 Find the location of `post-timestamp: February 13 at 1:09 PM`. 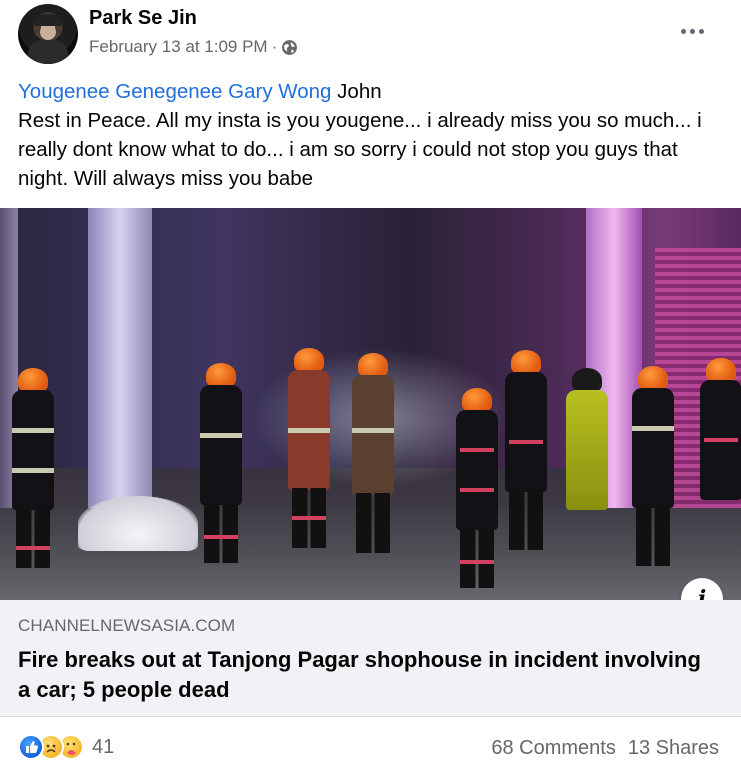

post-timestamp: February 13 at 1:09 PM is located at coordinates (178, 47).